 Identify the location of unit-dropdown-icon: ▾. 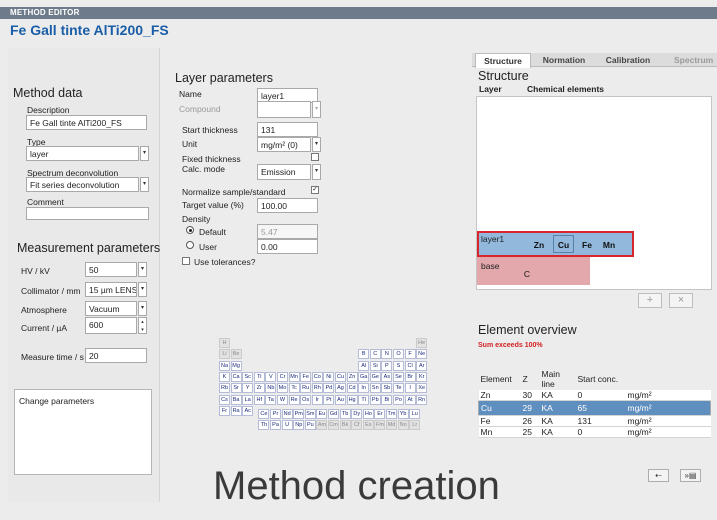
(316, 144).